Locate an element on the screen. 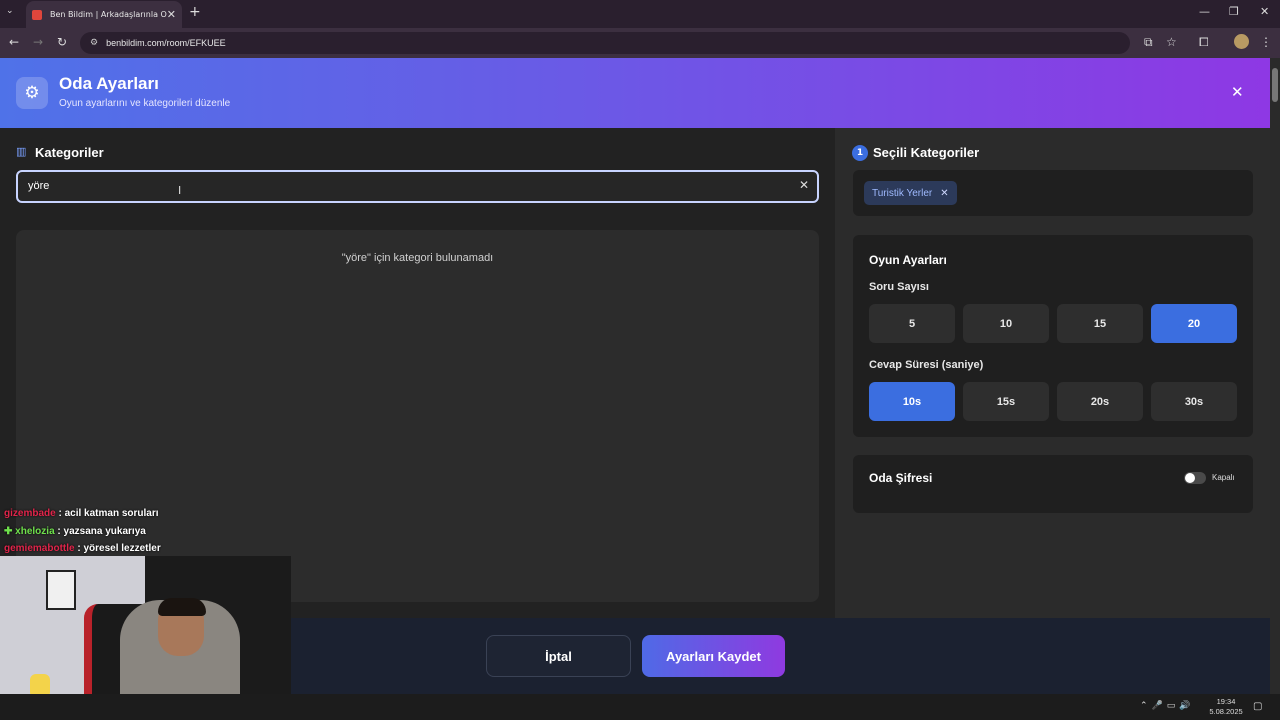  profile-avatar is located at coordinates (1241, 41).